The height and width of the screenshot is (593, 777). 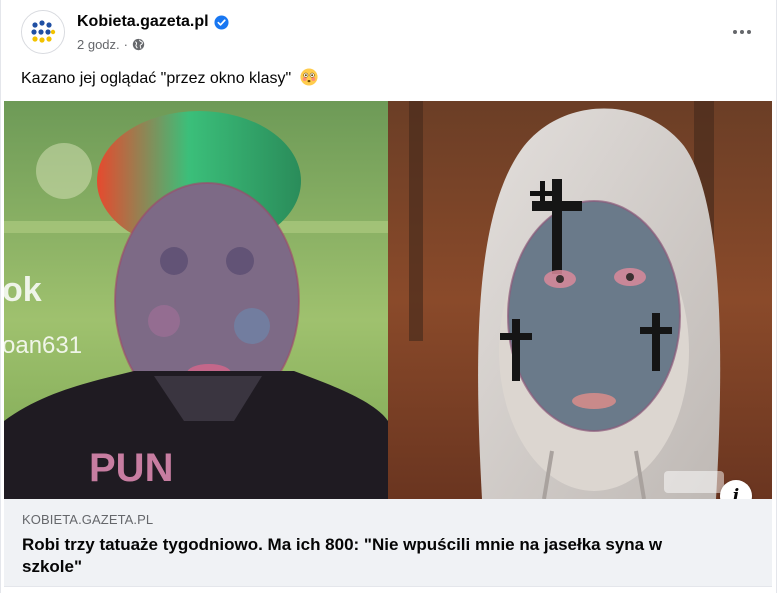 I want to click on link-domain: KOBIETA.GAZETA.PL, so click(x=88, y=519).